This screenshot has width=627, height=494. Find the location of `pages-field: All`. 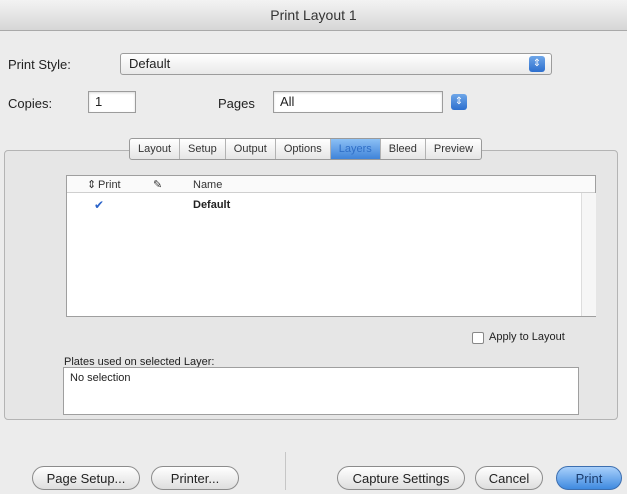

pages-field: All is located at coordinates (358, 102).